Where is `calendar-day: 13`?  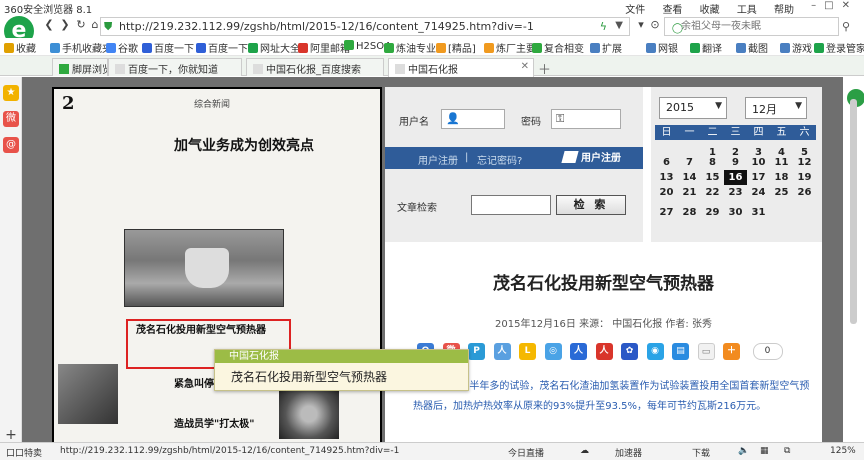
calendar-day: 13 is located at coordinates (666, 177).